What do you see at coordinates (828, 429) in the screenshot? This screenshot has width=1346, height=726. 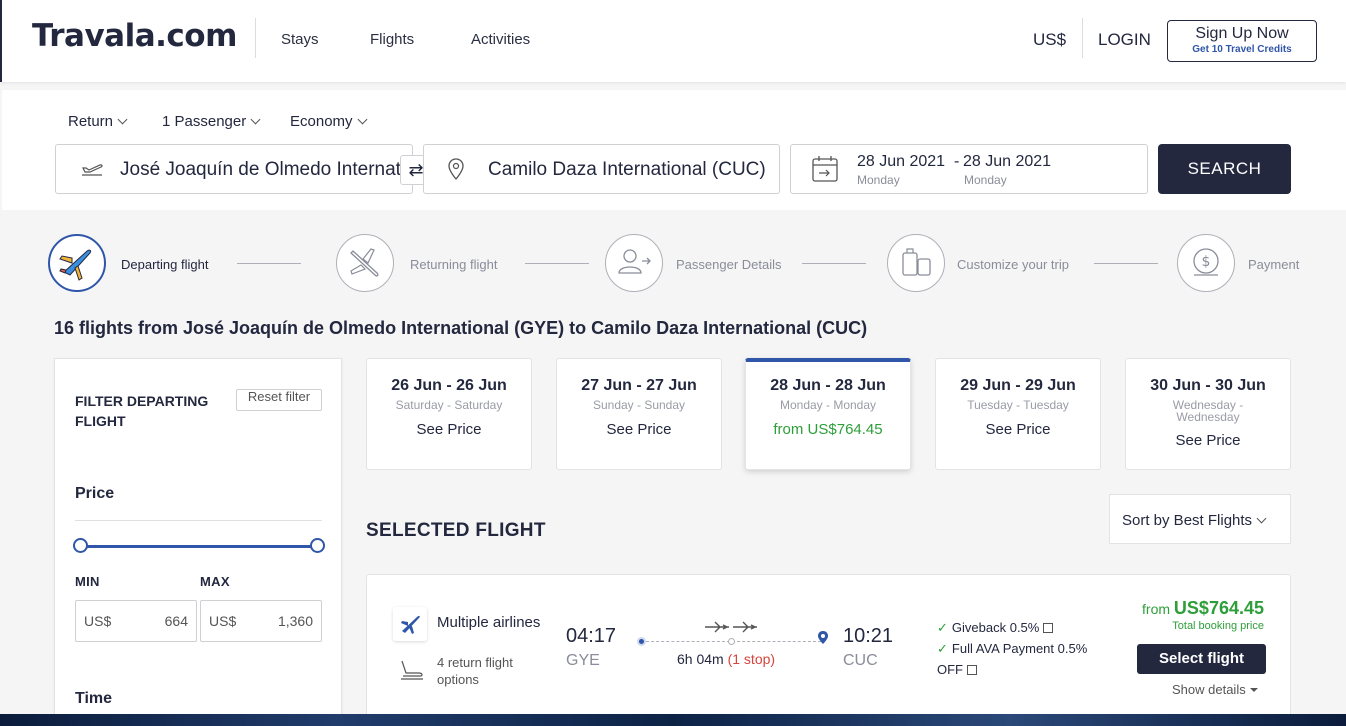 I see `date-card-price: from US$764.45` at bounding box center [828, 429].